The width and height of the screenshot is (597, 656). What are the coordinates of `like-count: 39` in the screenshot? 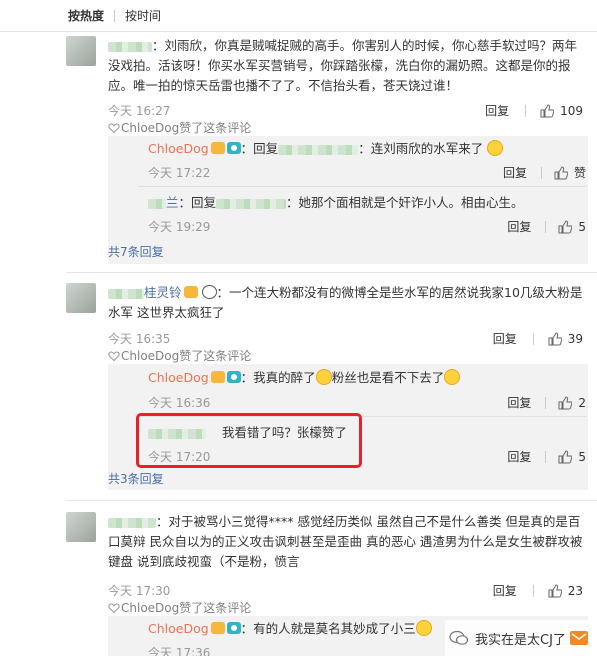 It's located at (575, 338).